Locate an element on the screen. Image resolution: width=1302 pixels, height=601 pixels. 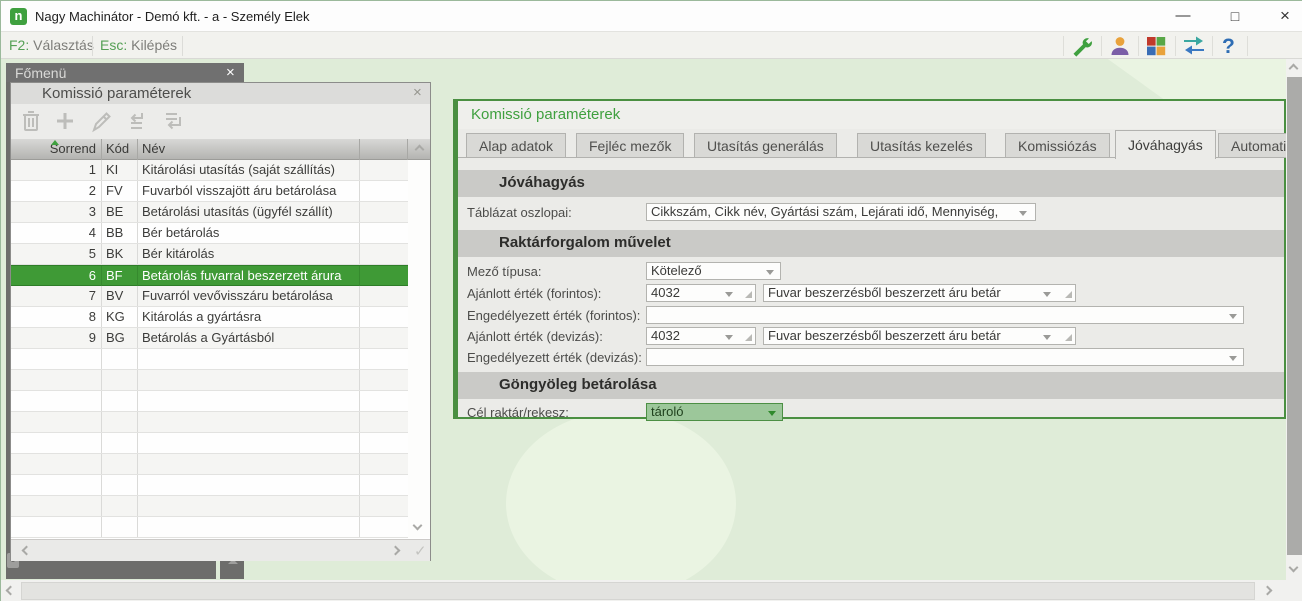
table-cell: Kitárolás a gyártásra is located at coordinates (249, 317).